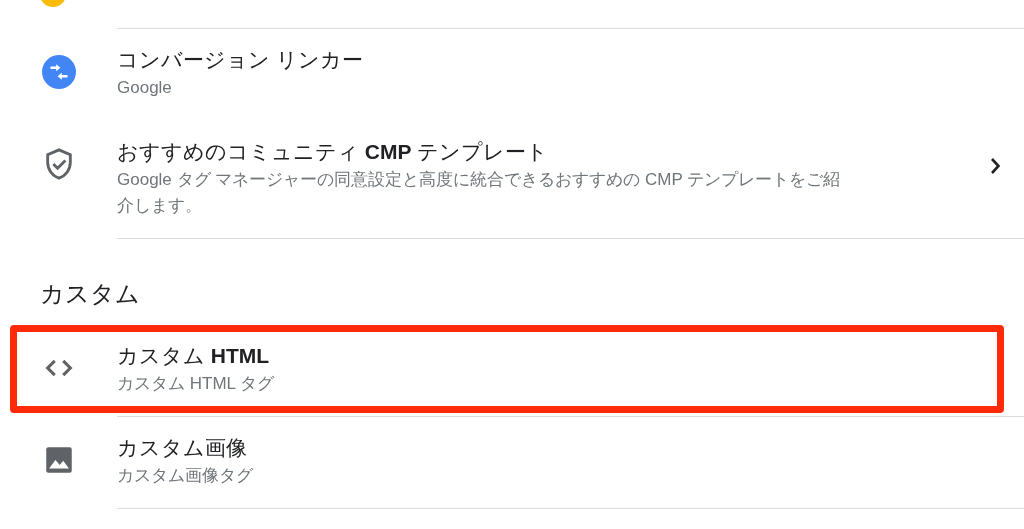 Image resolution: width=1024 pixels, height=529 pixels. I want to click on swap-arrows-icon, so click(58, 72).